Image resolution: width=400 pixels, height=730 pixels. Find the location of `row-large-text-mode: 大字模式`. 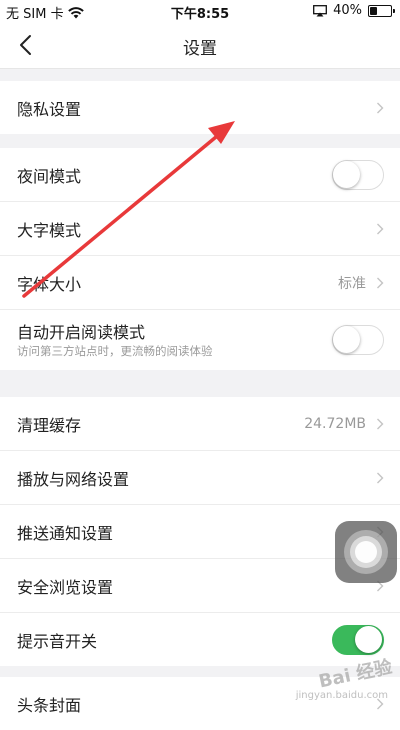

row-large-text-mode: 大字模式 is located at coordinates (200, 229).